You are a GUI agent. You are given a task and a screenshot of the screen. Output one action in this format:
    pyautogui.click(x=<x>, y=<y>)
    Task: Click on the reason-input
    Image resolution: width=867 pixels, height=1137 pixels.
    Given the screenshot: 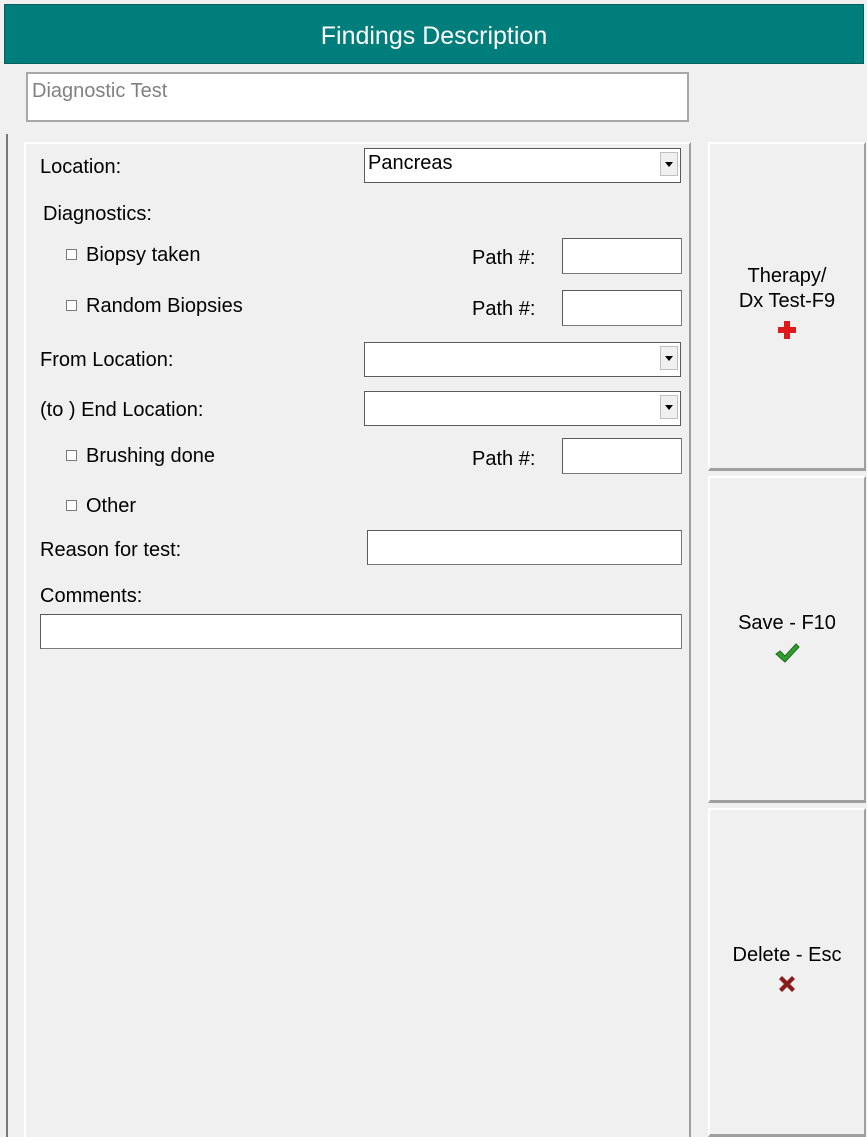 What is the action you would take?
    pyautogui.click(x=524, y=547)
    